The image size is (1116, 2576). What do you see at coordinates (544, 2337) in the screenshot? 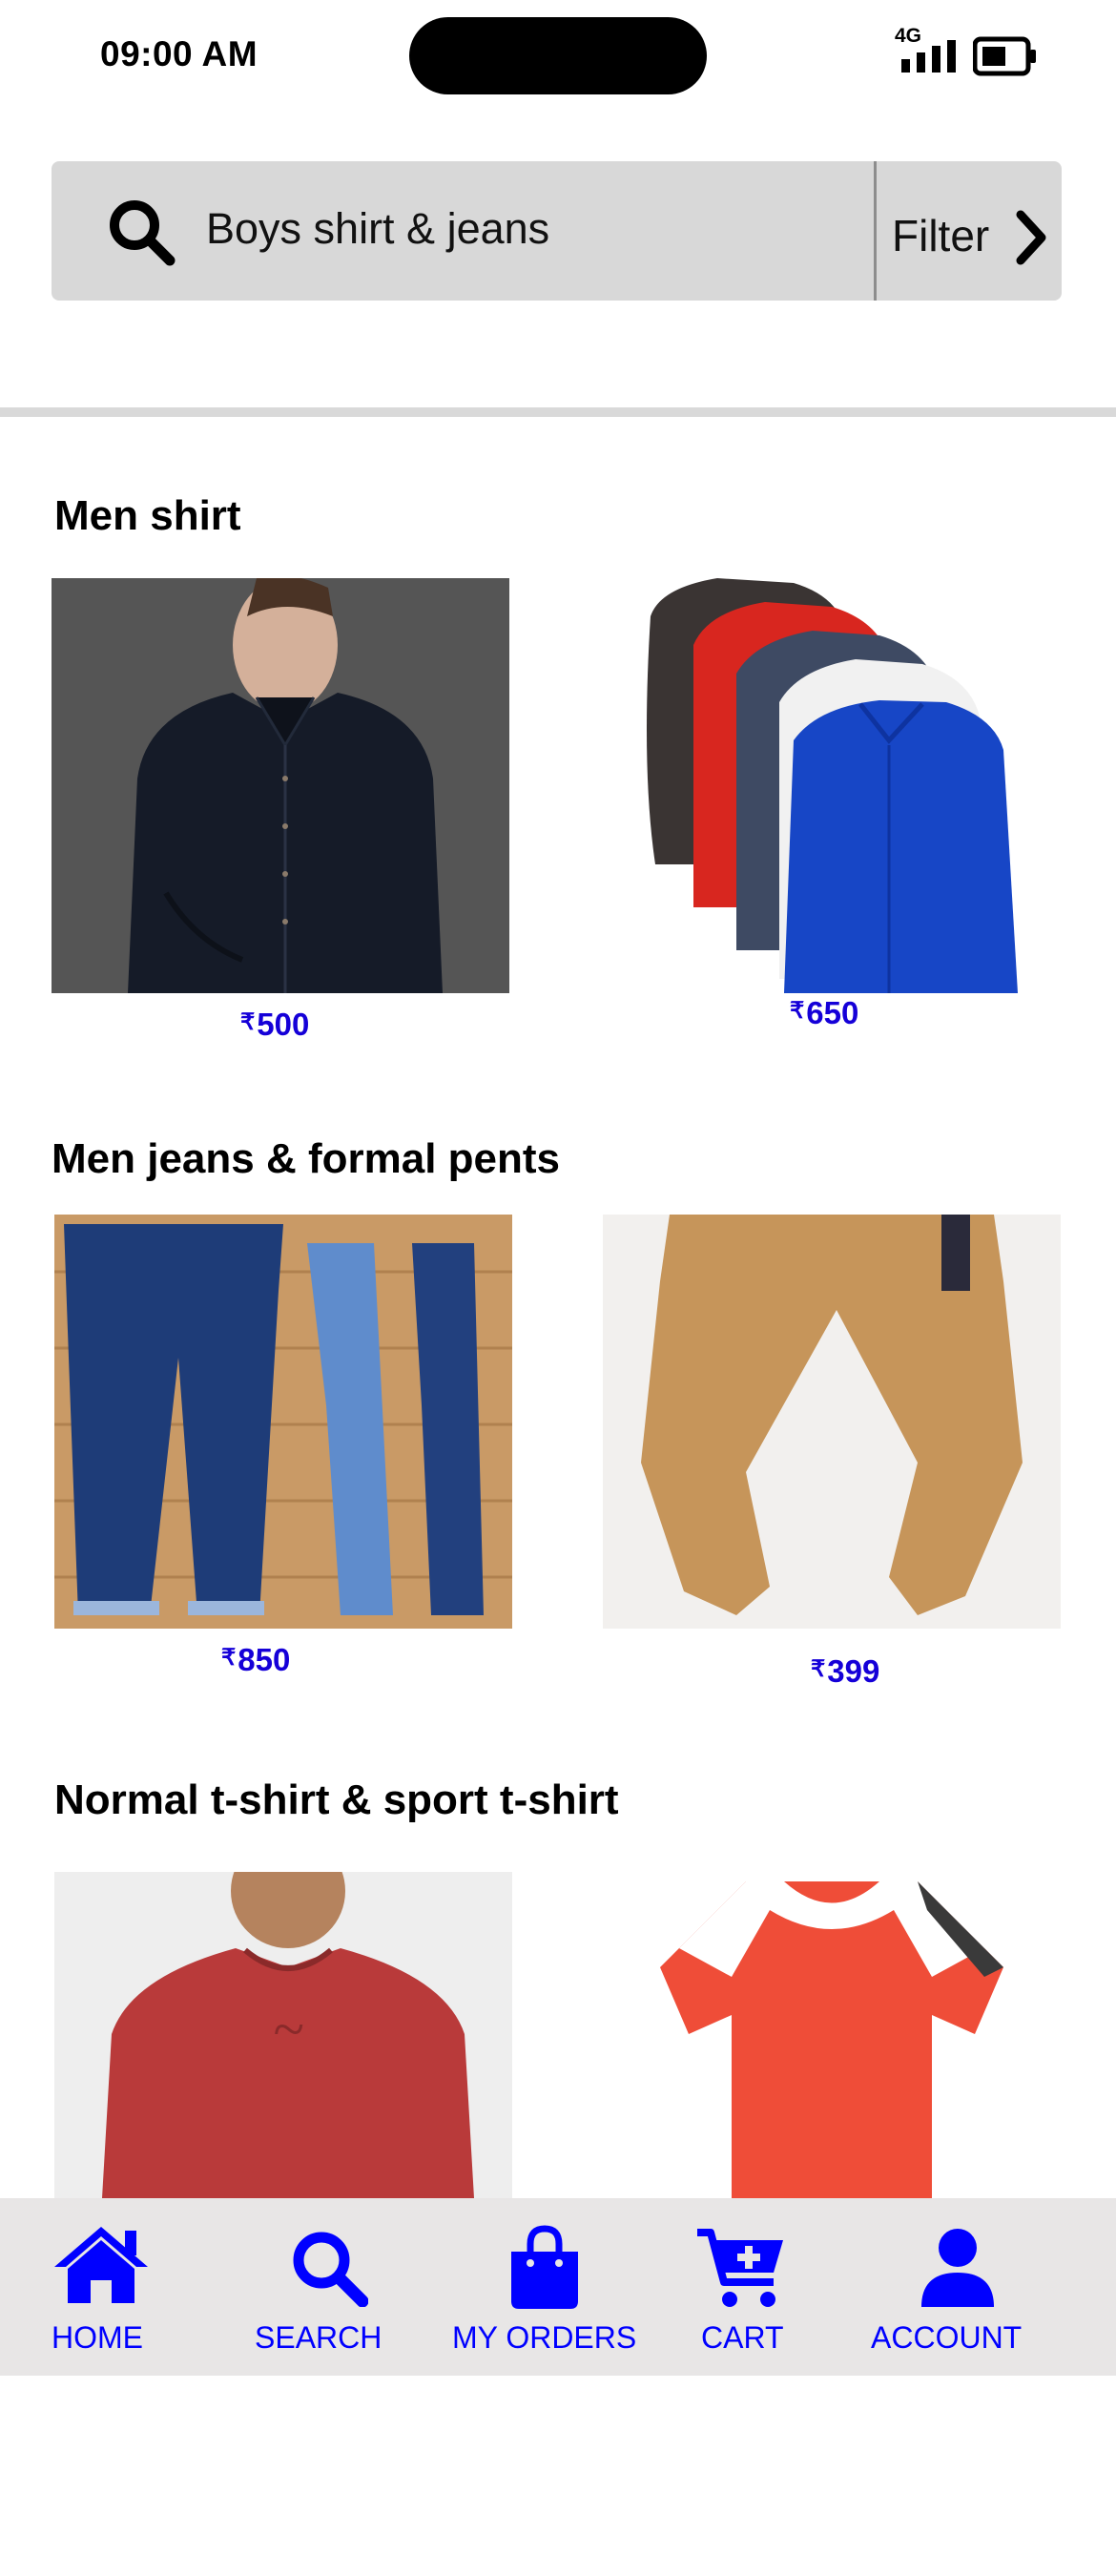
I see `nav-label: MY ORDERS` at bounding box center [544, 2337].